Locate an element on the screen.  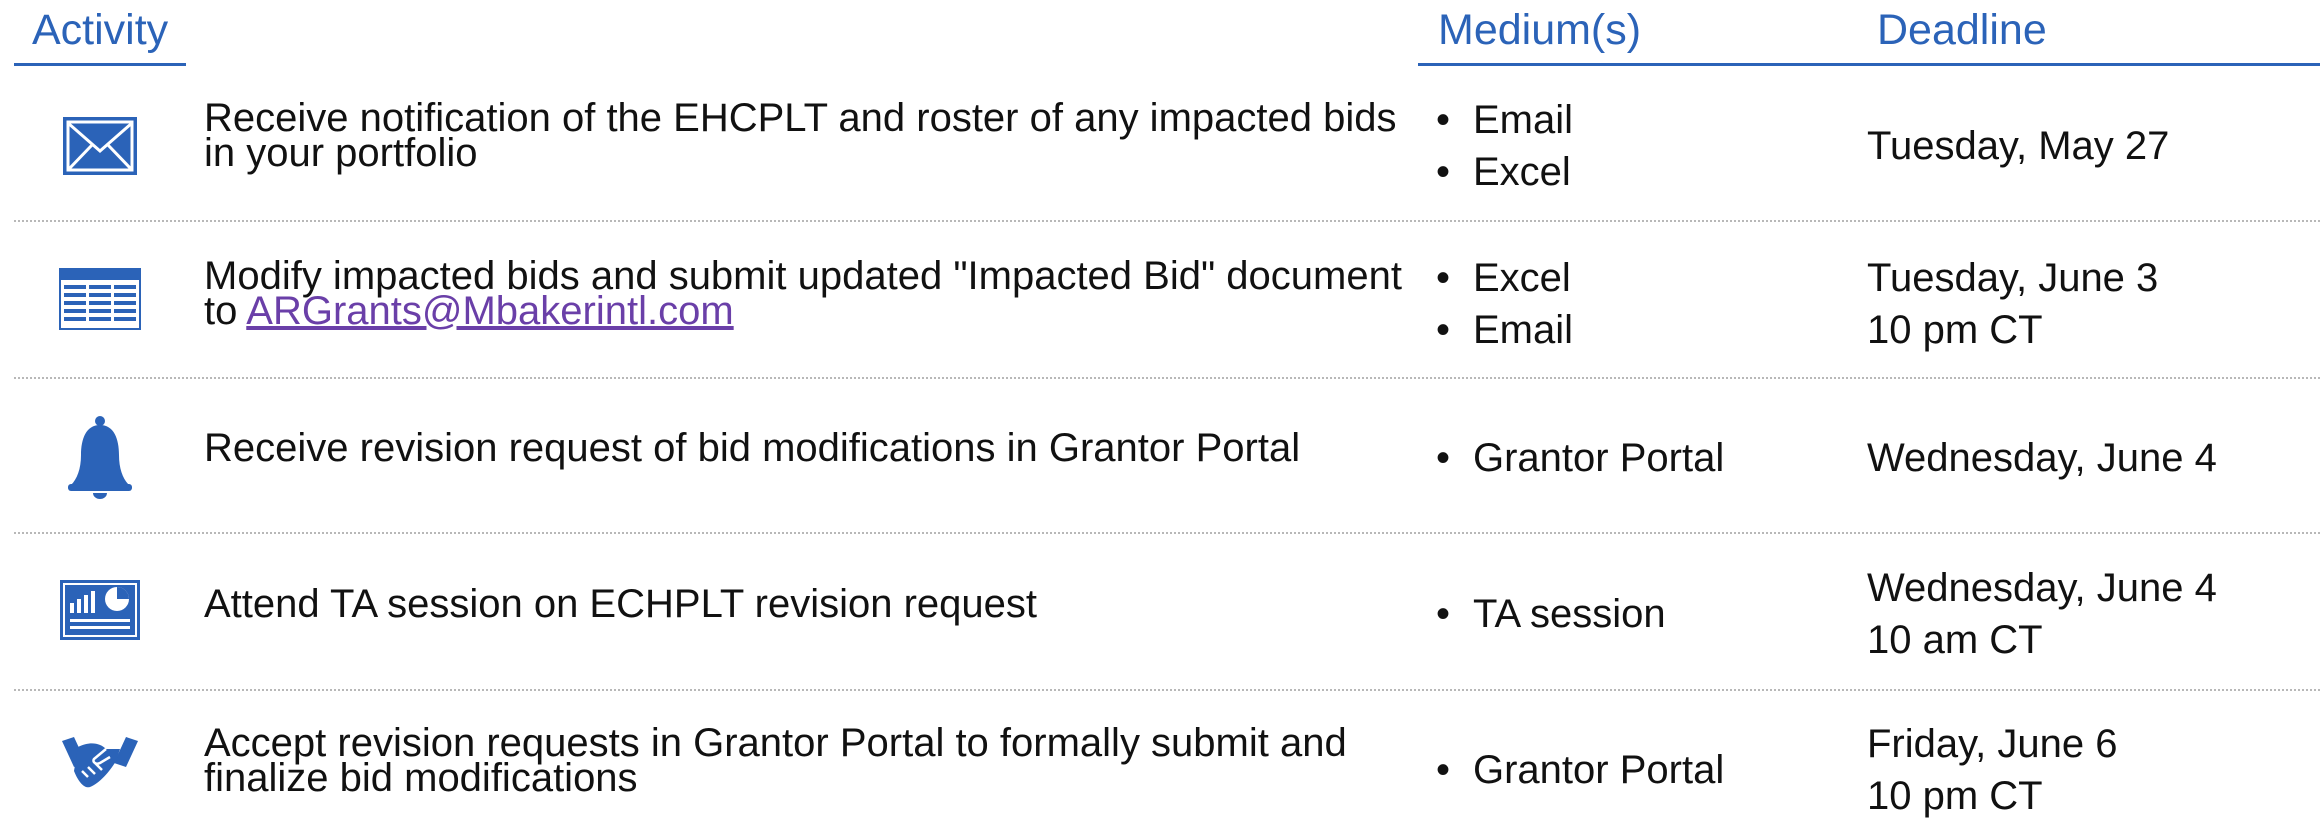
medium-list: TA session is located at coordinates (1551, 614).